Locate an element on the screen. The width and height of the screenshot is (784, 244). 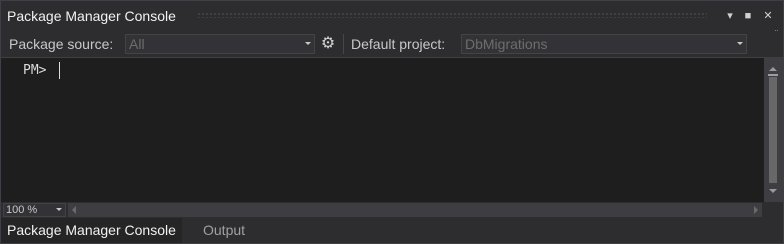
vertical-scroll-thumb is located at coordinates (773, 130).